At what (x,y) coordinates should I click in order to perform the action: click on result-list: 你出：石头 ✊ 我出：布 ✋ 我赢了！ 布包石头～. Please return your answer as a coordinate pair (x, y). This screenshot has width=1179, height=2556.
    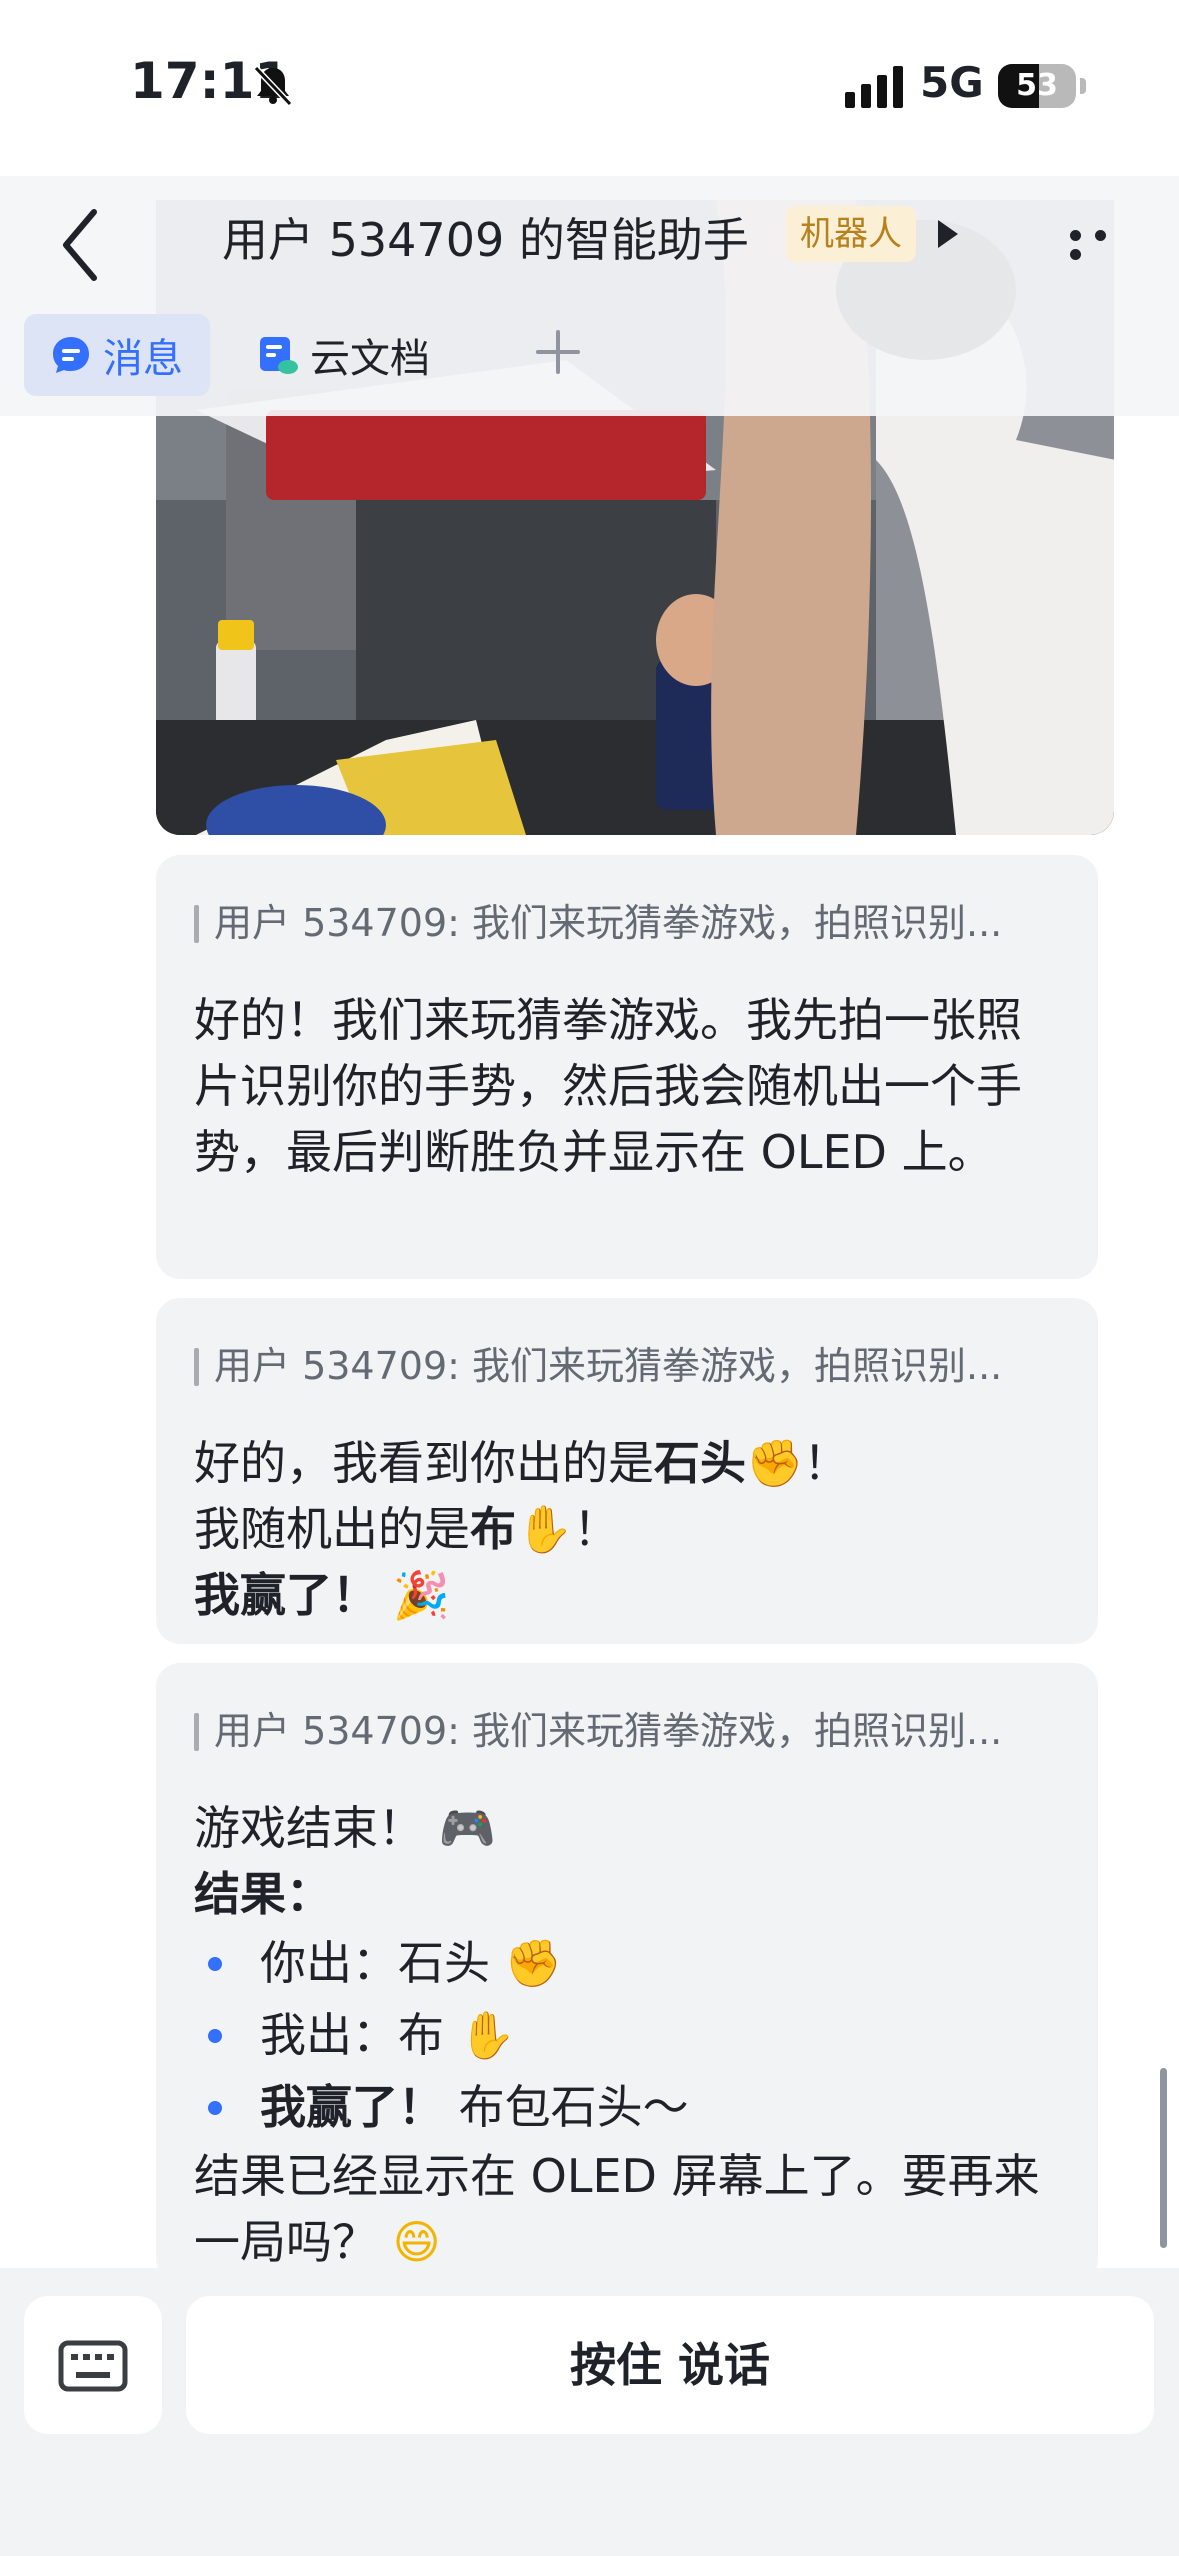
    Looking at the image, I should click on (626, 2035).